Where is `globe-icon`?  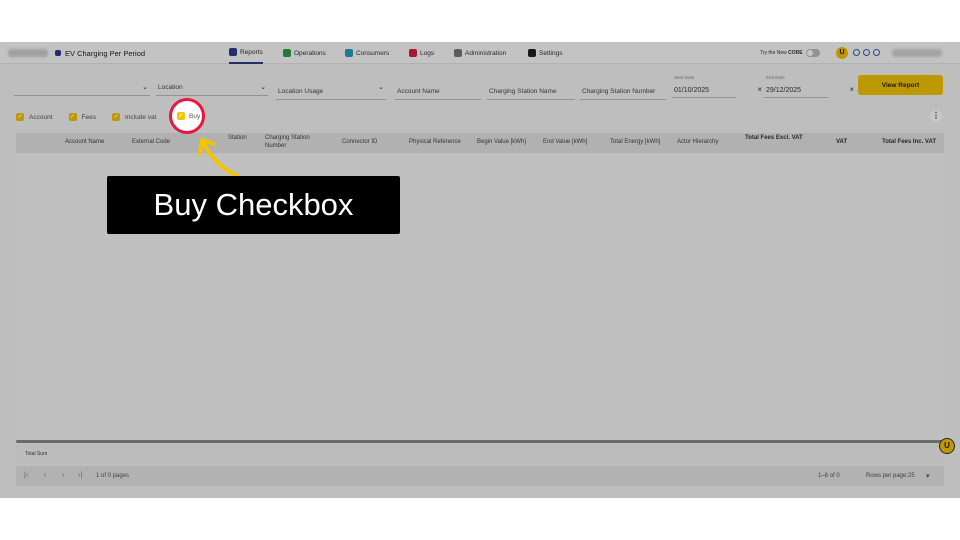 globe-icon is located at coordinates (866, 52).